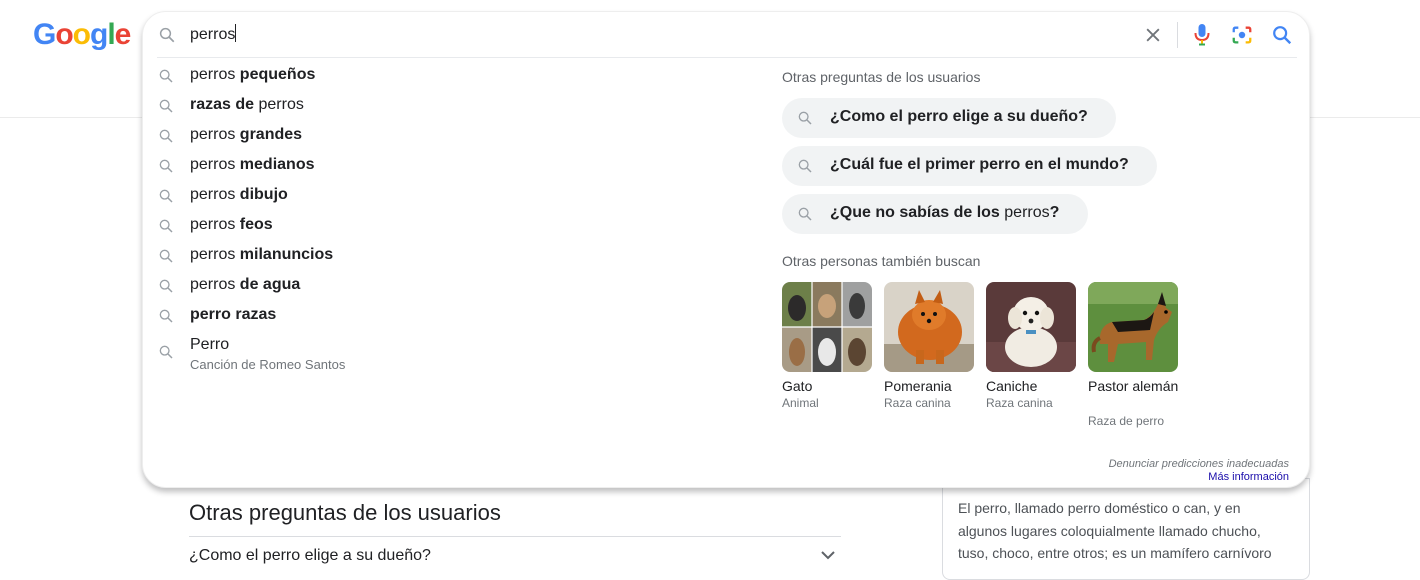 Image resolution: width=1420 pixels, height=580 pixels. I want to click on related-name: Pomerania, so click(918, 386).